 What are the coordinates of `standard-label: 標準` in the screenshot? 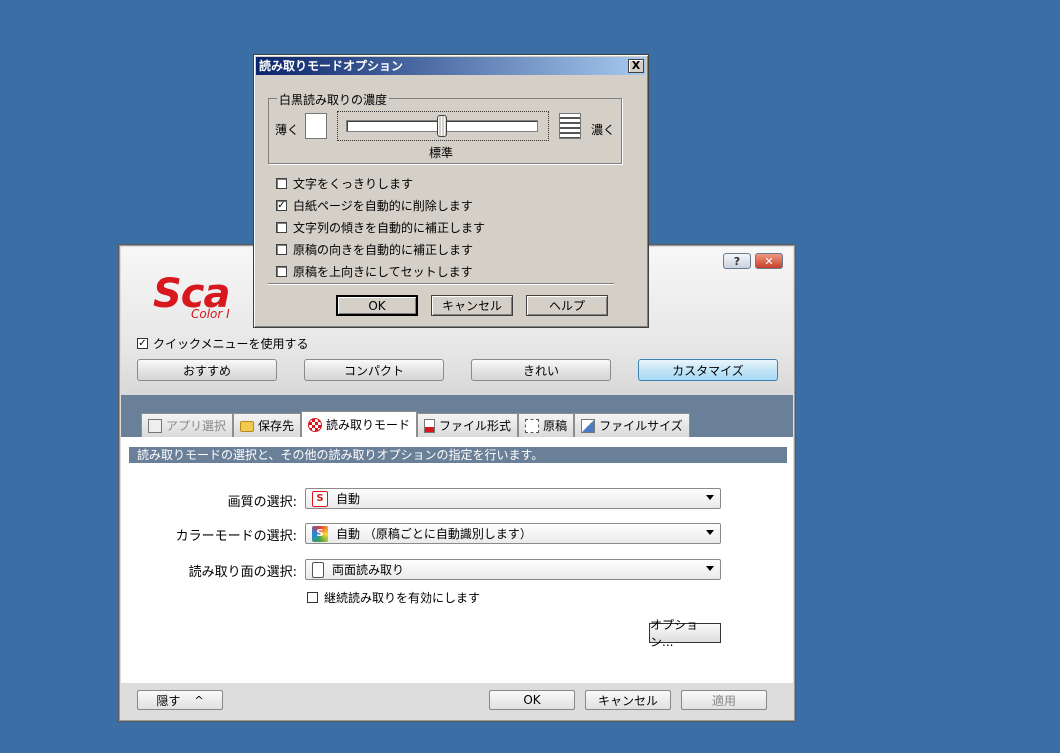 It's located at (441, 153).